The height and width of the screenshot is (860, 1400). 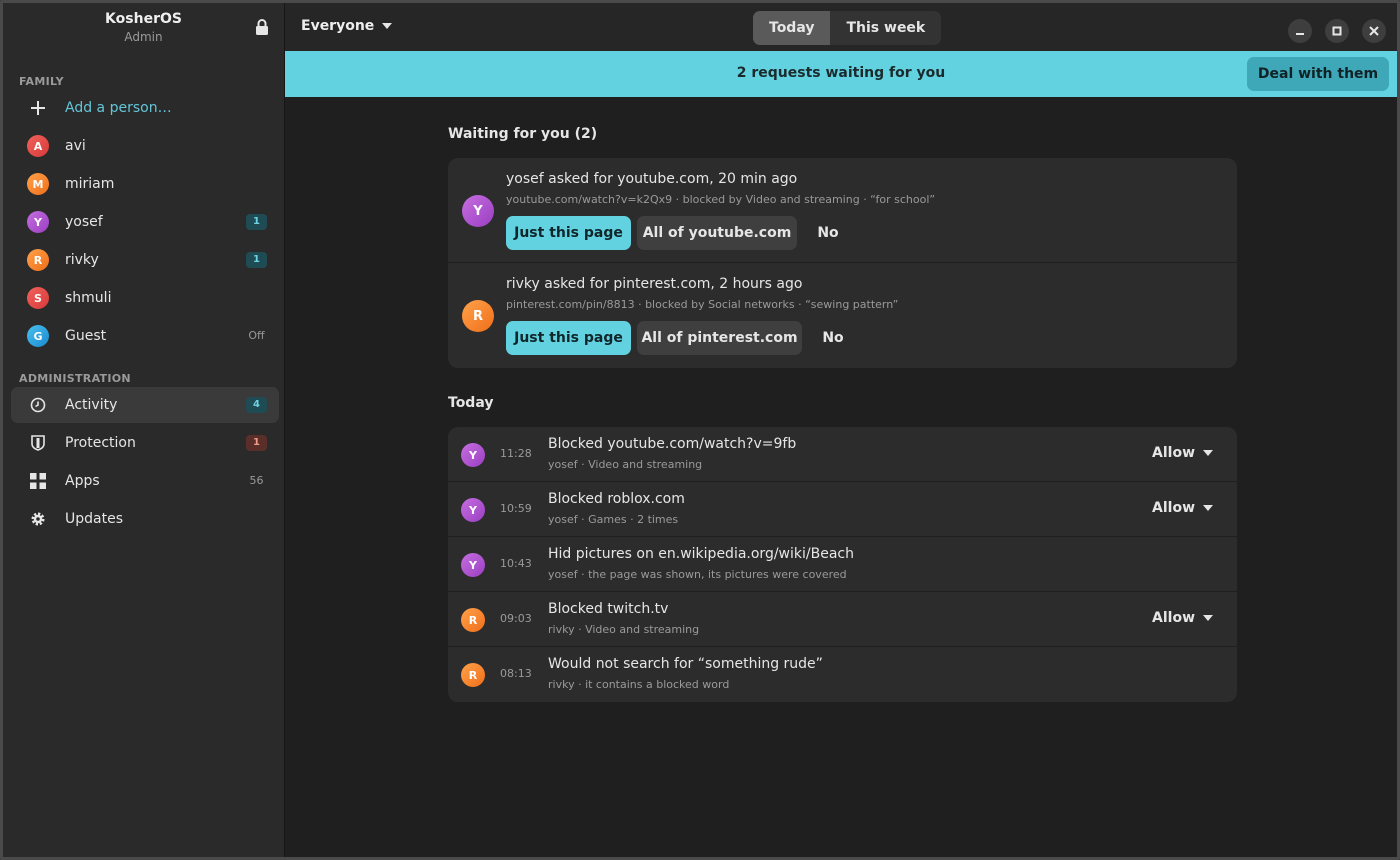 I want to click on sidebar-item-label: Activity, so click(x=91, y=405).